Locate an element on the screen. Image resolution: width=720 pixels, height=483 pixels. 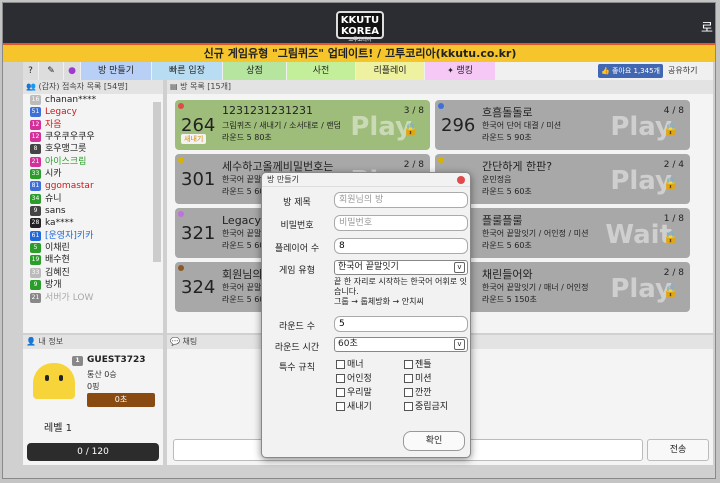
replay-button: 리플레이 is located at coordinates (390, 71).